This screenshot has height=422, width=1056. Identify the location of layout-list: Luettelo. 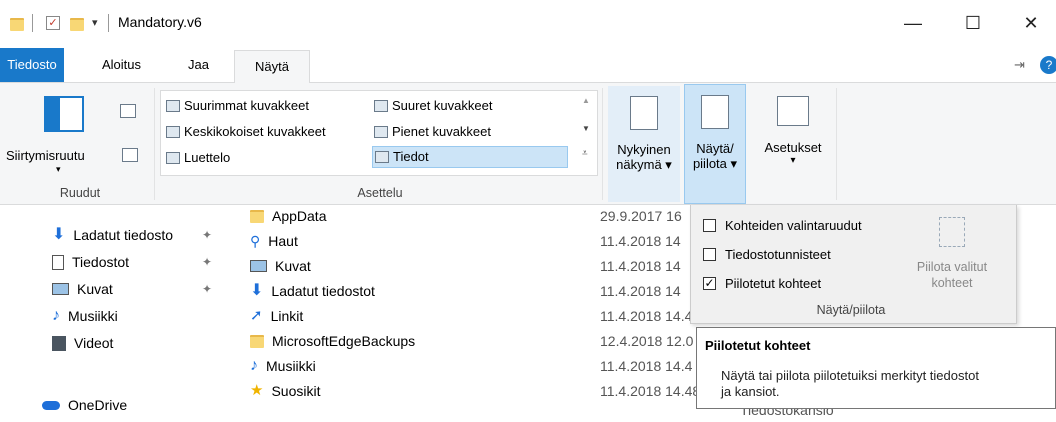
(198, 158).